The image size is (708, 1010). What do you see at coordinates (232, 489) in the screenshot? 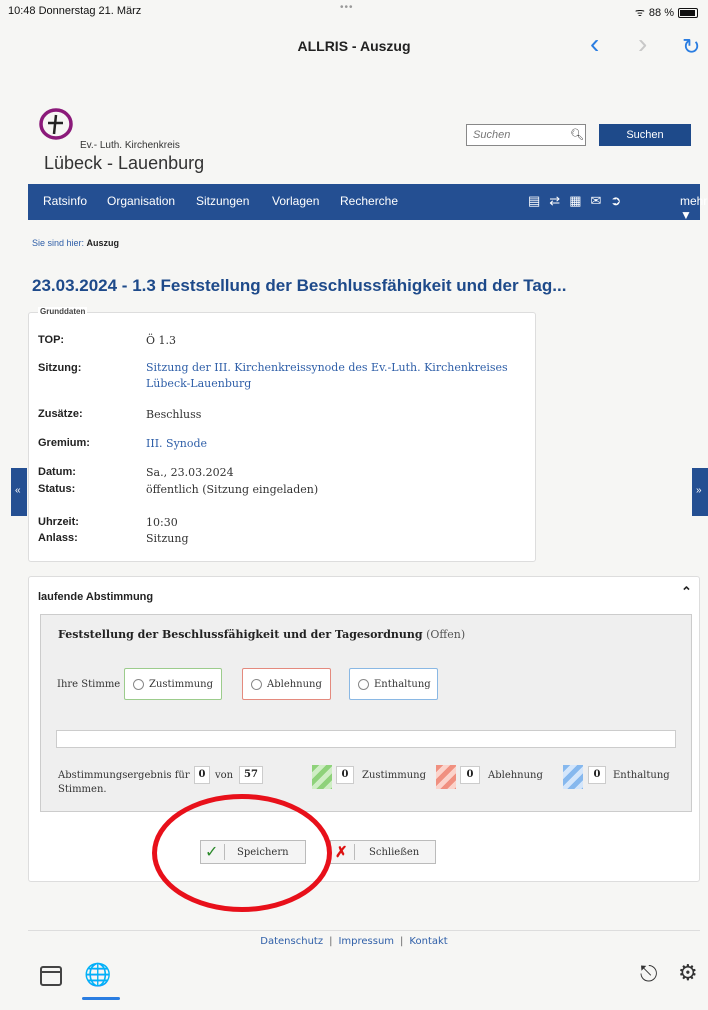
I see `status-value: öffentlich (Sitzung eingeladen)` at bounding box center [232, 489].